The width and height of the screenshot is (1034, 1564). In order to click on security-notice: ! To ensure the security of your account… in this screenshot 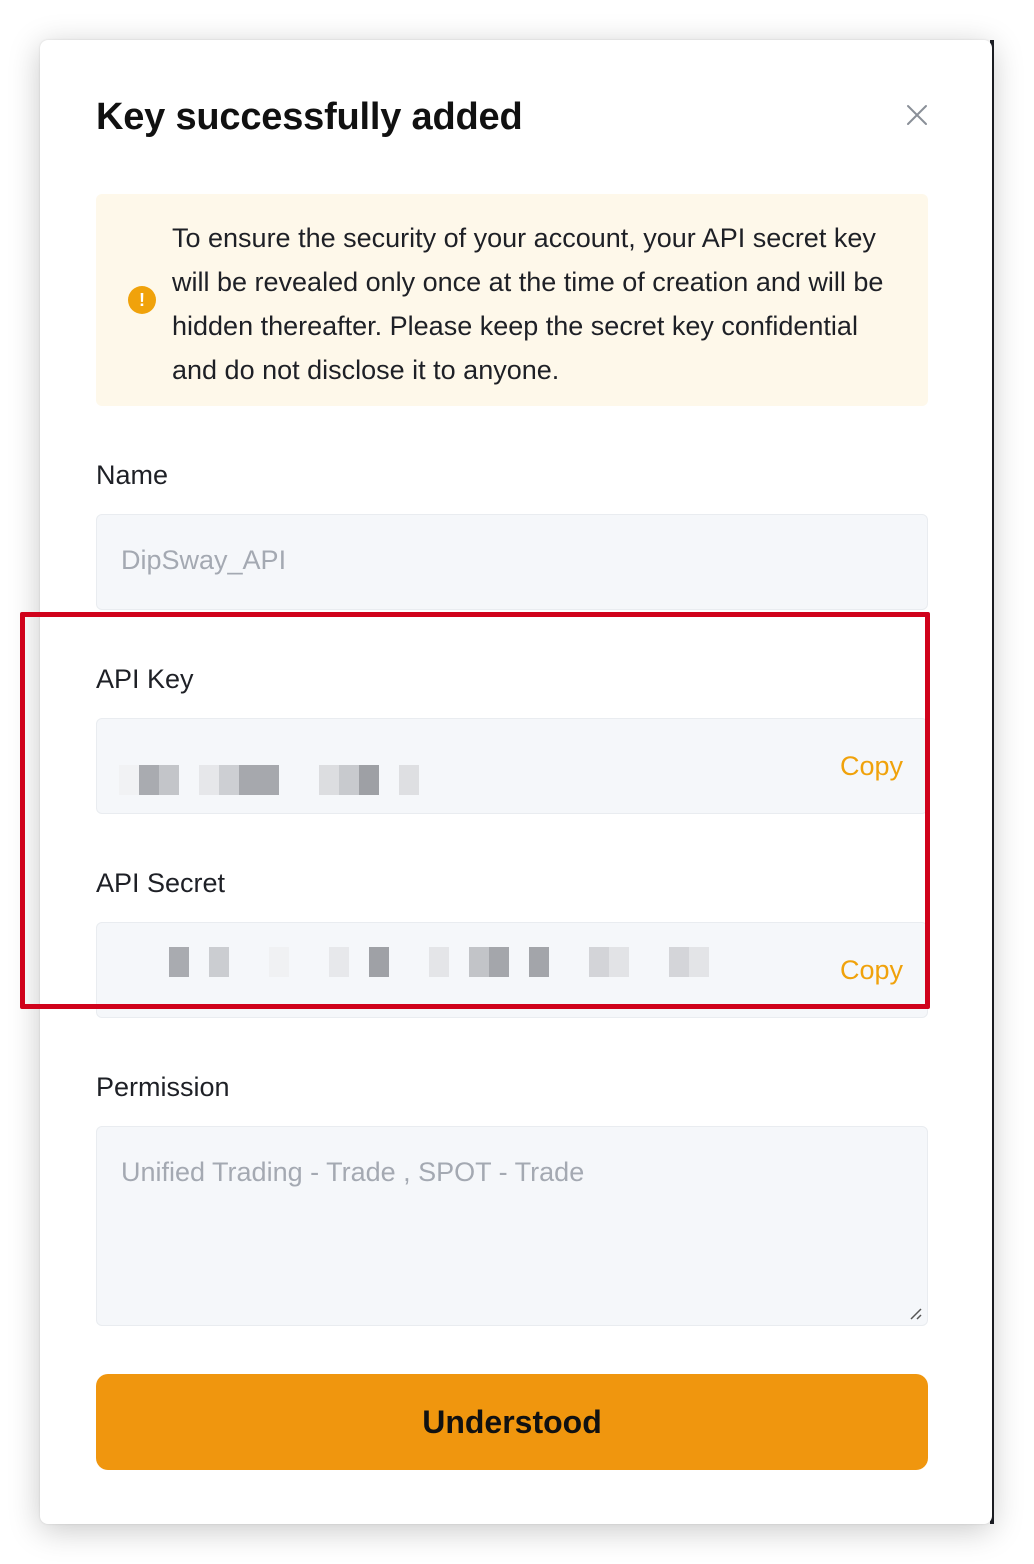, I will do `click(512, 300)`.